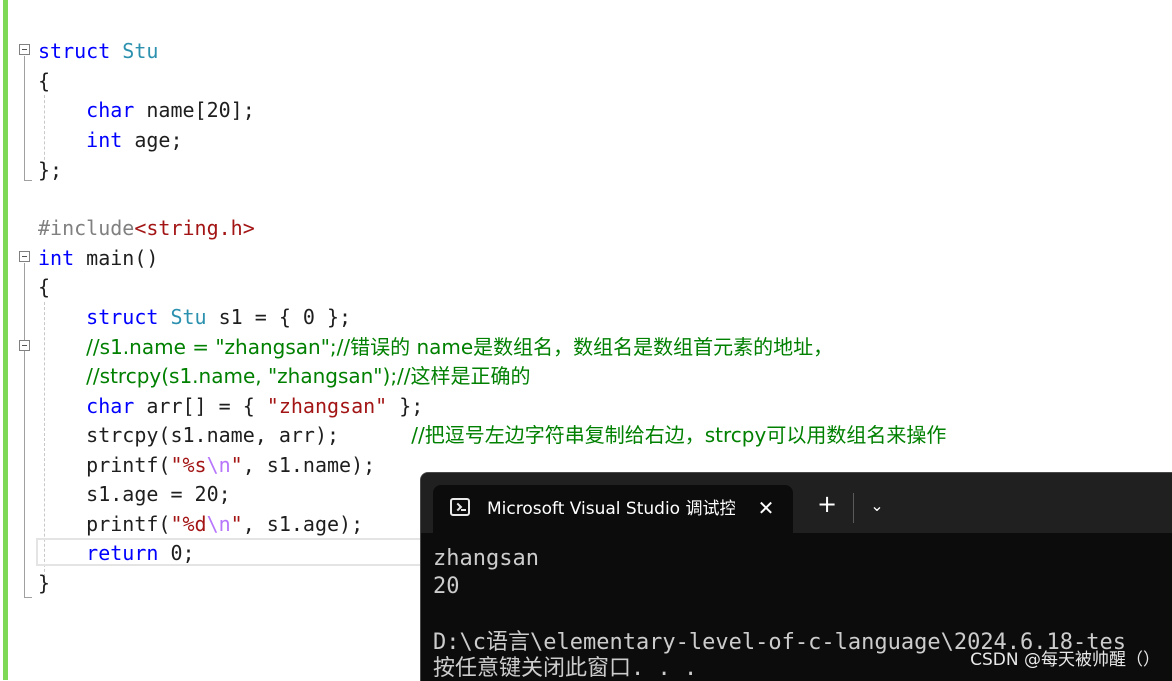  I want to click on code-token: s1.age = 20;, so click(134, 494).